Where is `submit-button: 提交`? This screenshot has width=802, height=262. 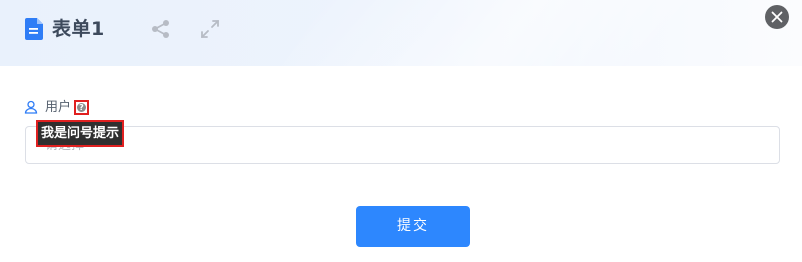 submit-button: 提交 is located at coordinates (413, 226).